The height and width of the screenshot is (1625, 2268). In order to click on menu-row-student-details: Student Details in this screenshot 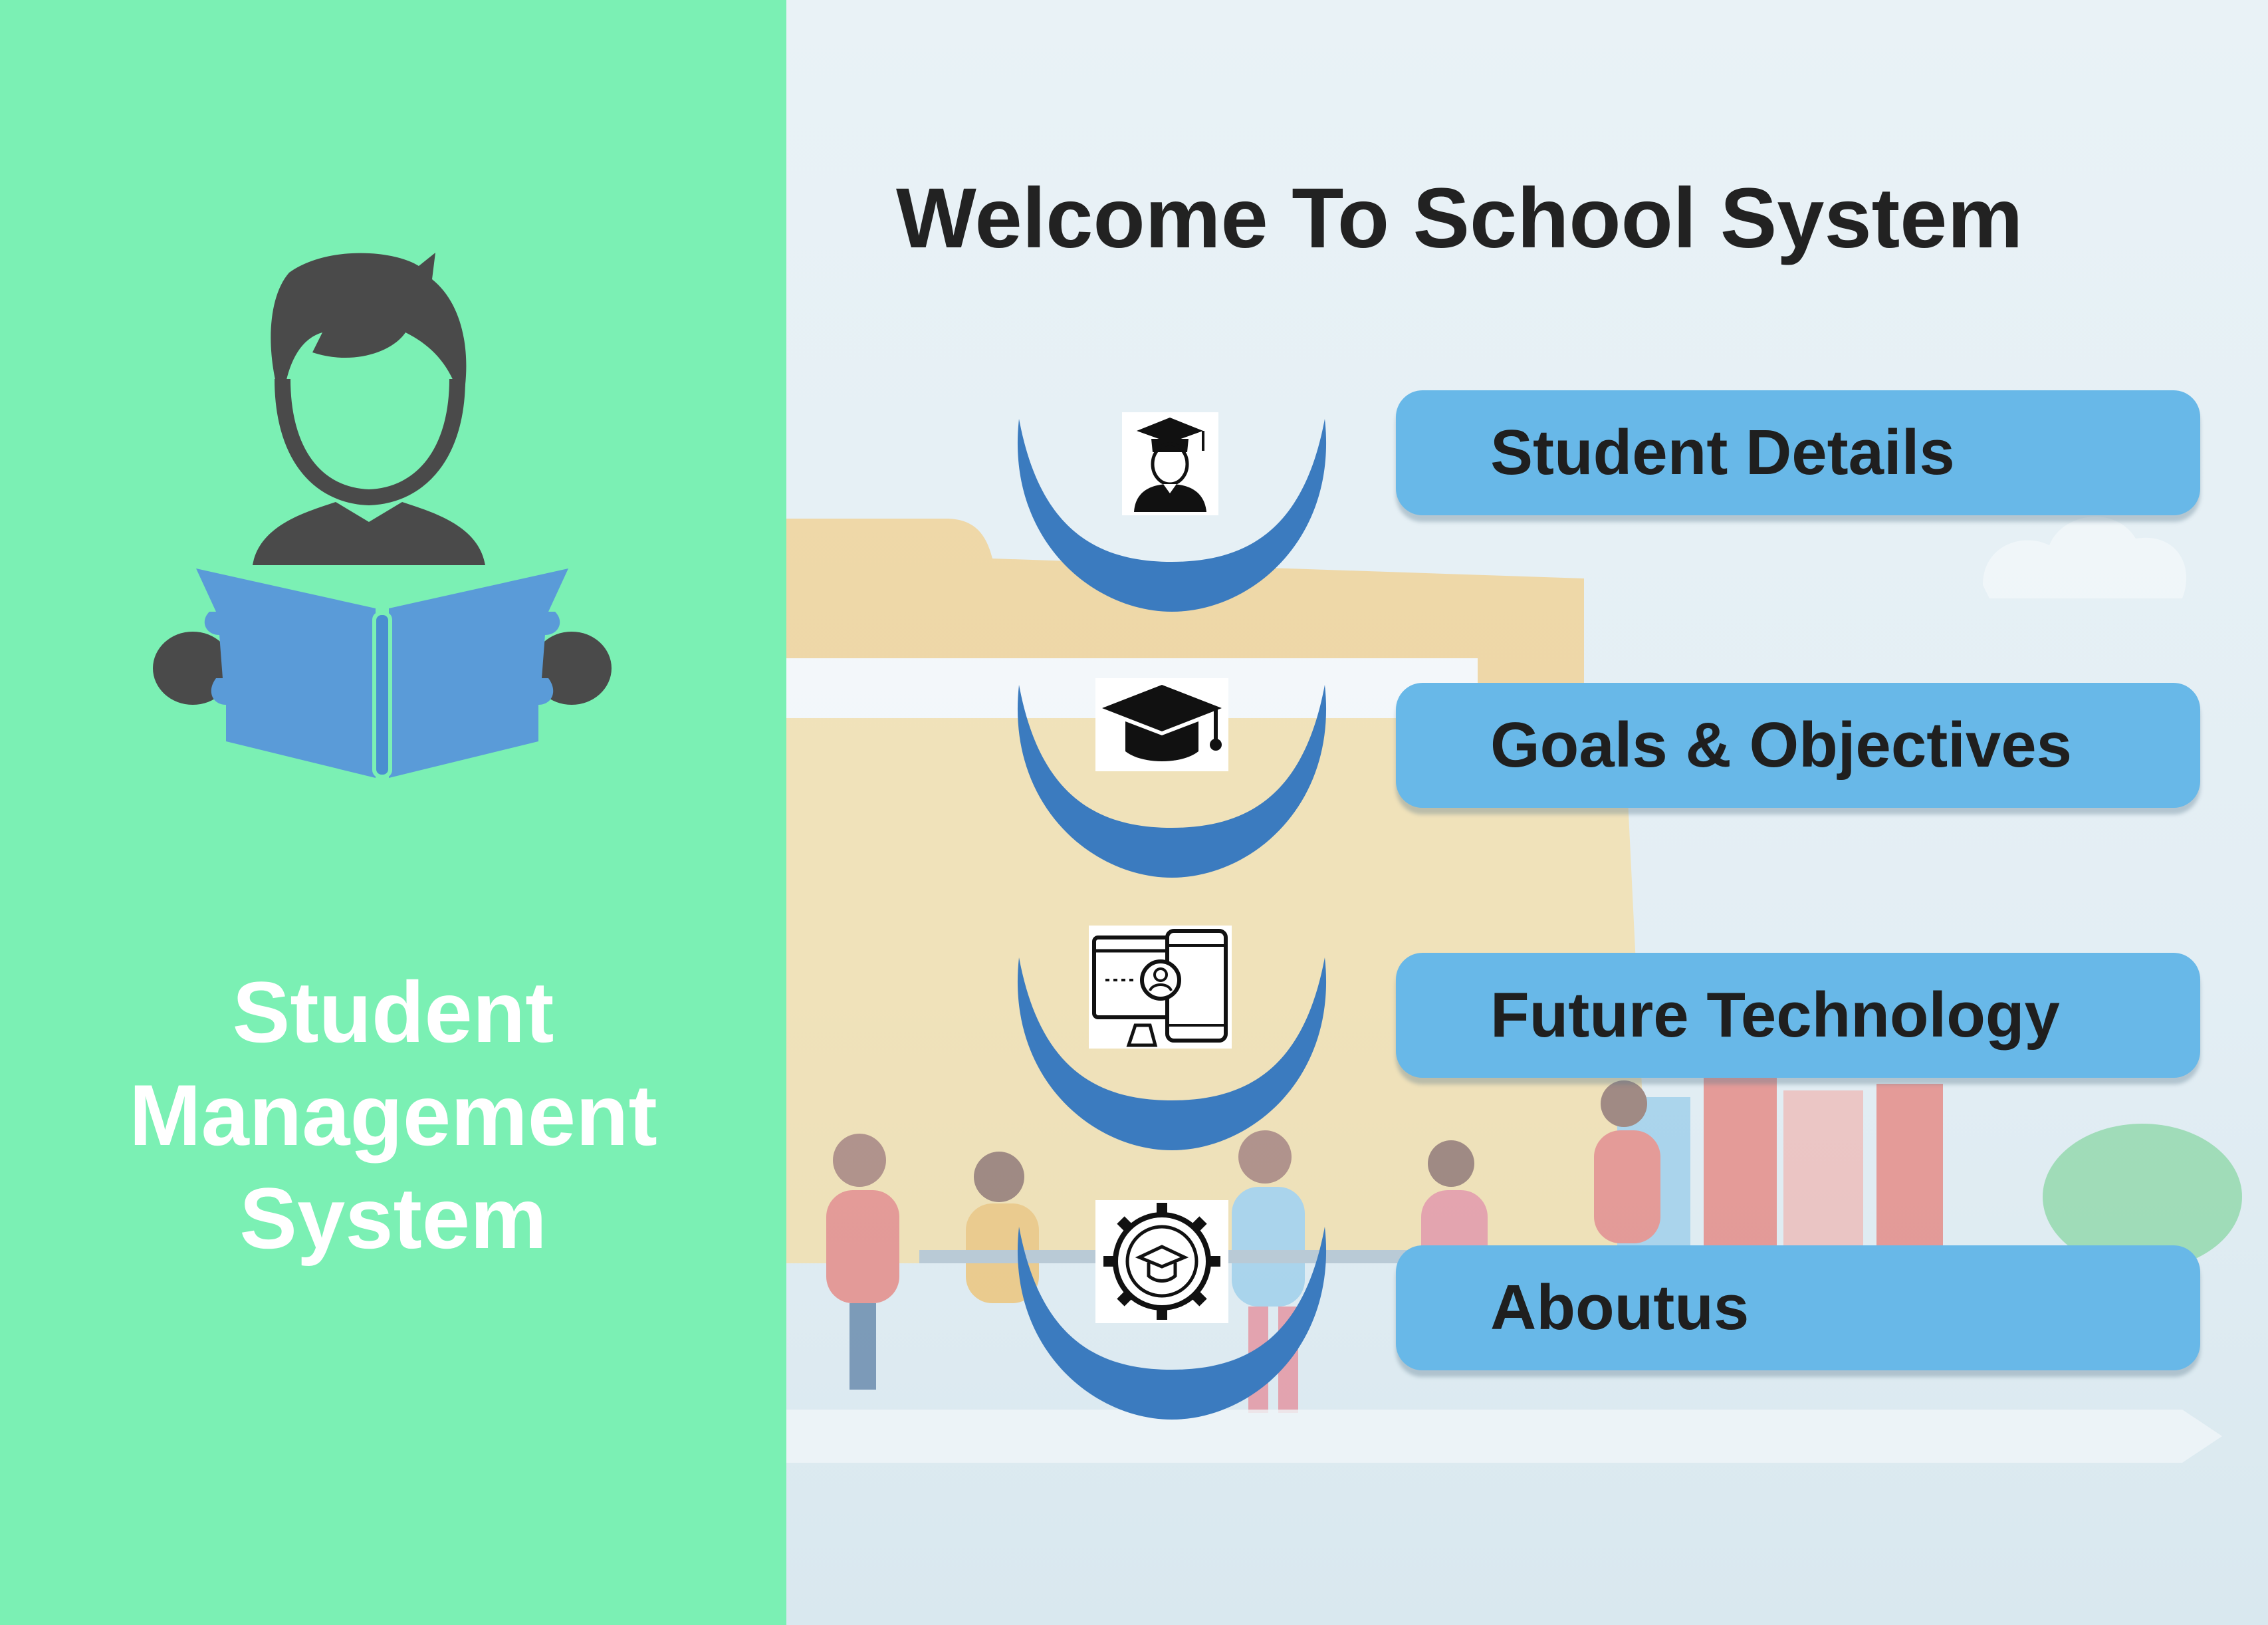, I will do `click(1527, 501)`.